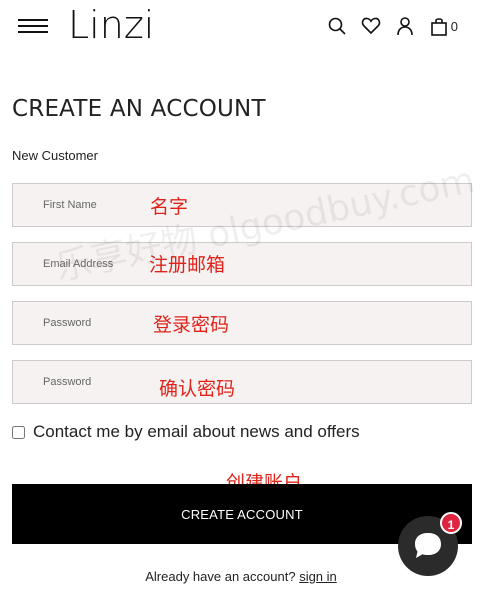 This screenshot has width=482, height=592. What do you see at coordinates (371, 26) in the screenshot?
I see `heart-icon` at bounding box center [371, 26].